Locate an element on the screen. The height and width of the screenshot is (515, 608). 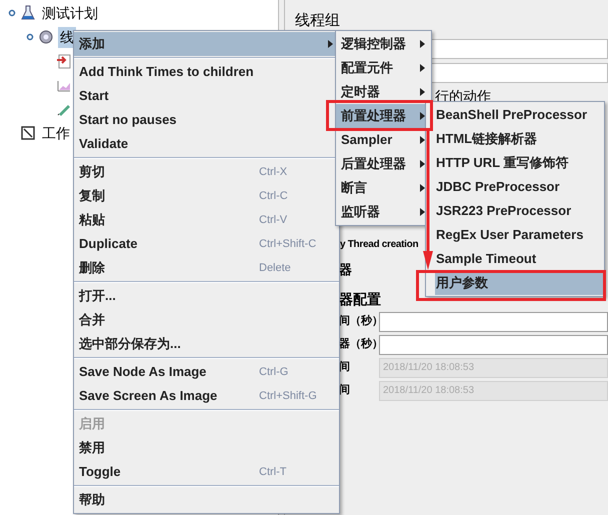
menu-item: Sample Timeout is located at coordinates (519, 259).